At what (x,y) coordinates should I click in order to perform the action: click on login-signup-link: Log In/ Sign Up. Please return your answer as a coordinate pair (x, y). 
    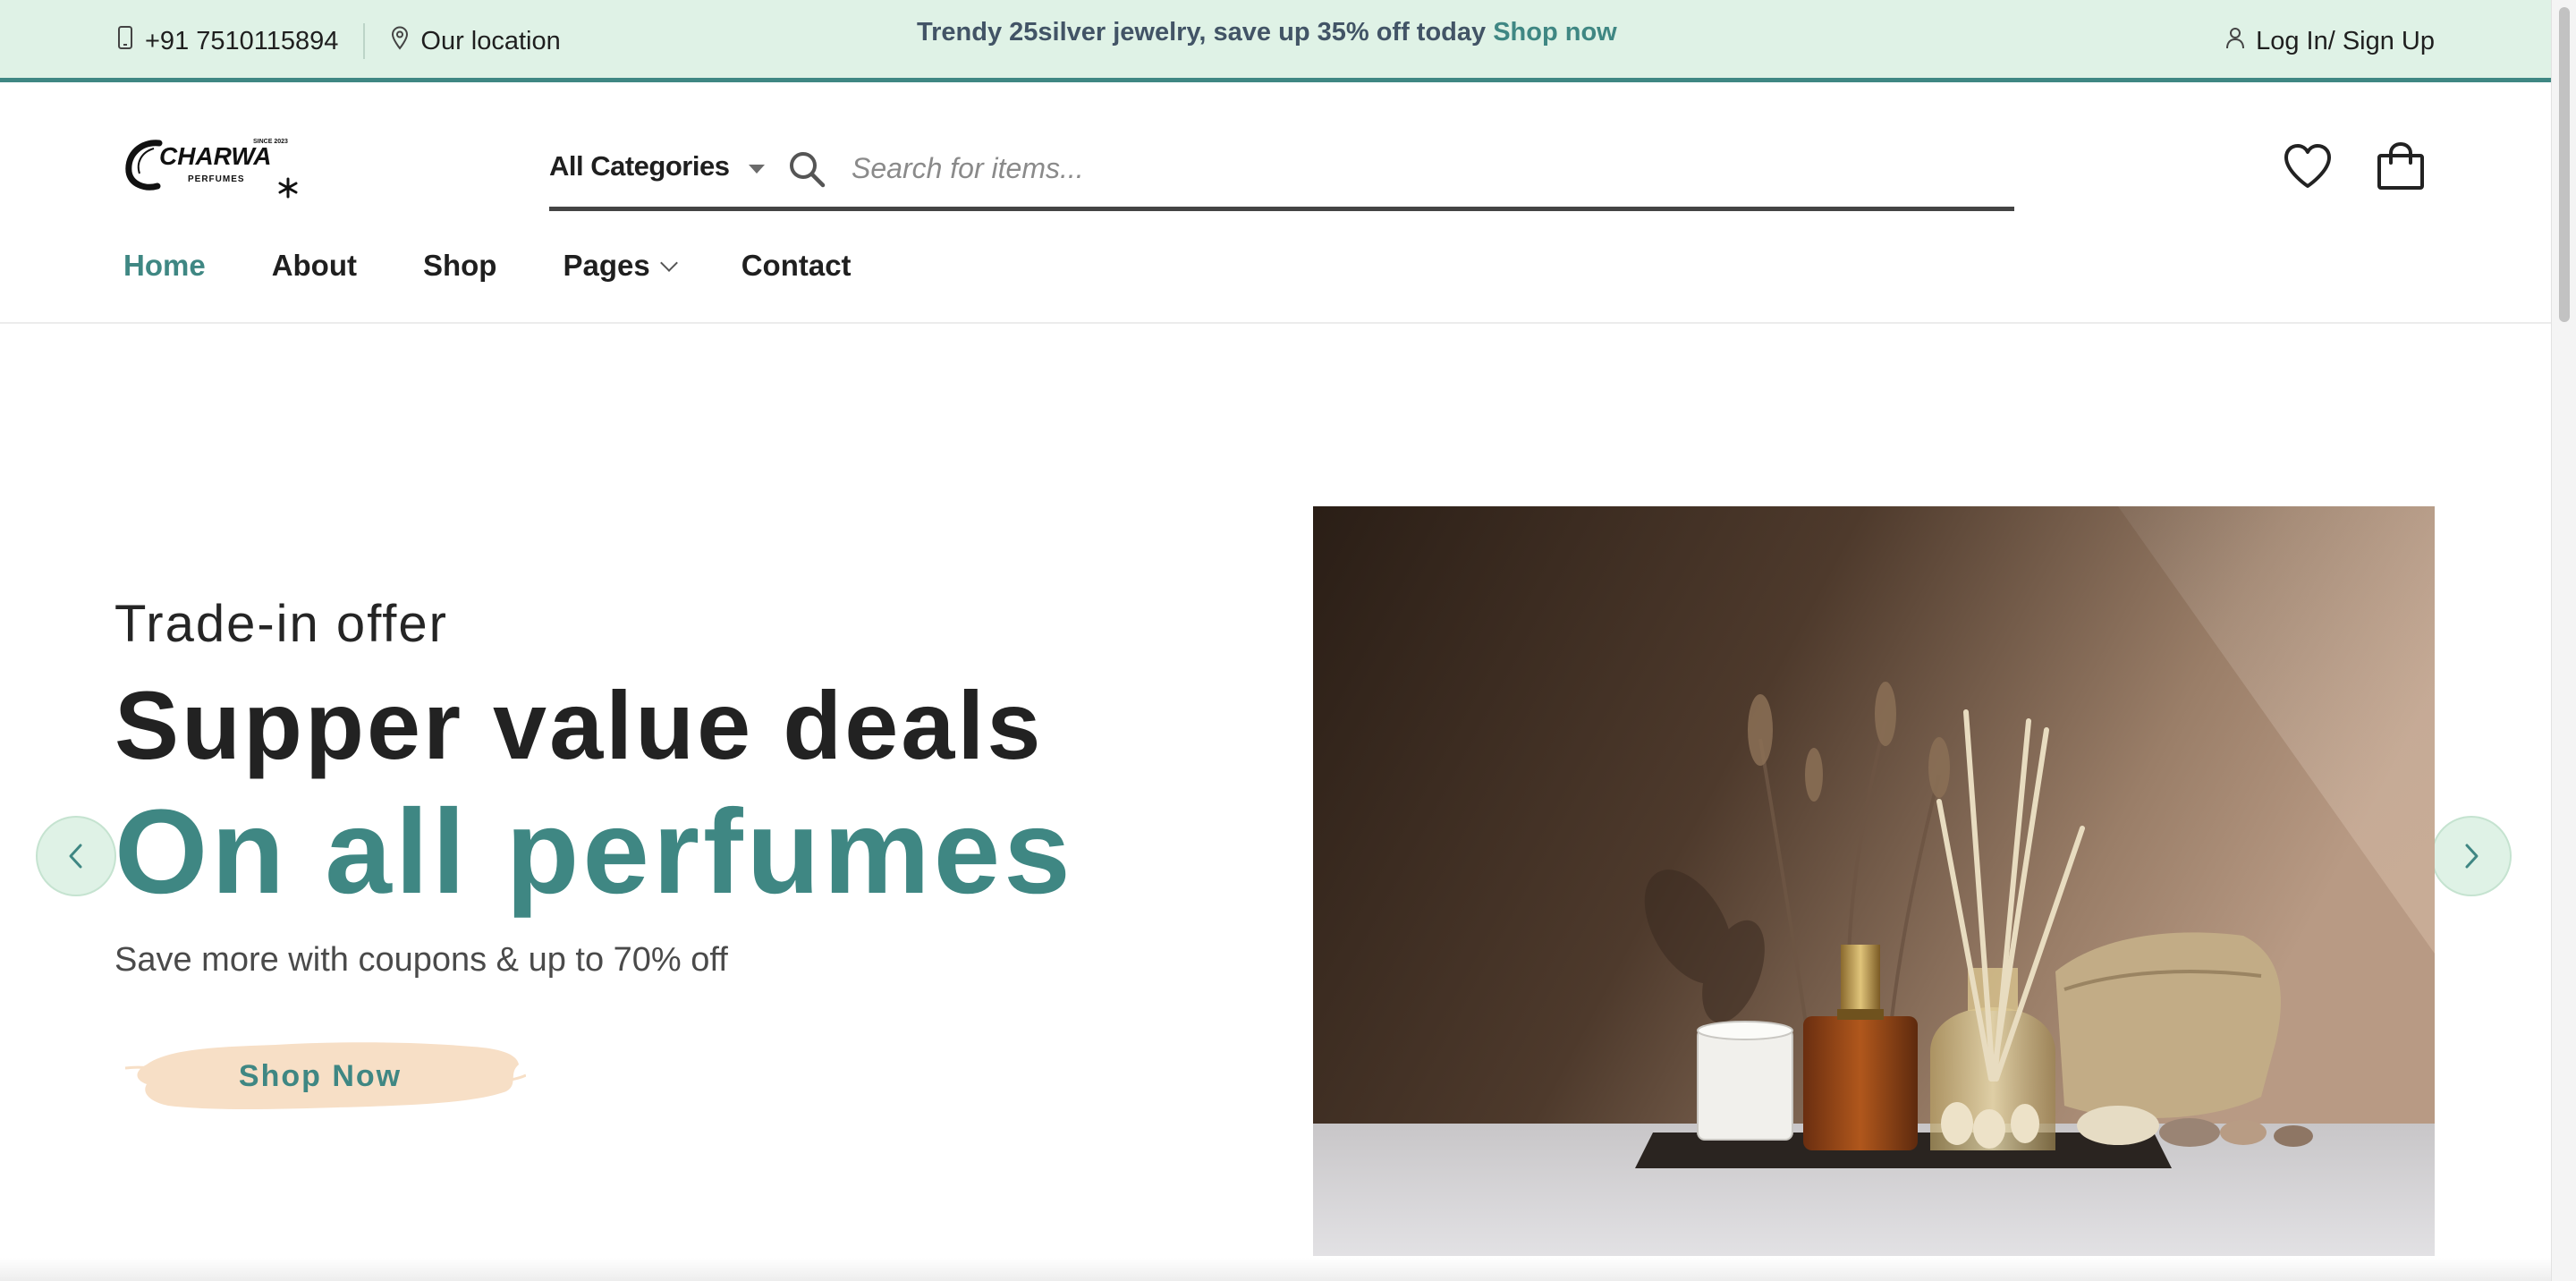
    Looking at the image, I should click on (2330, 41).